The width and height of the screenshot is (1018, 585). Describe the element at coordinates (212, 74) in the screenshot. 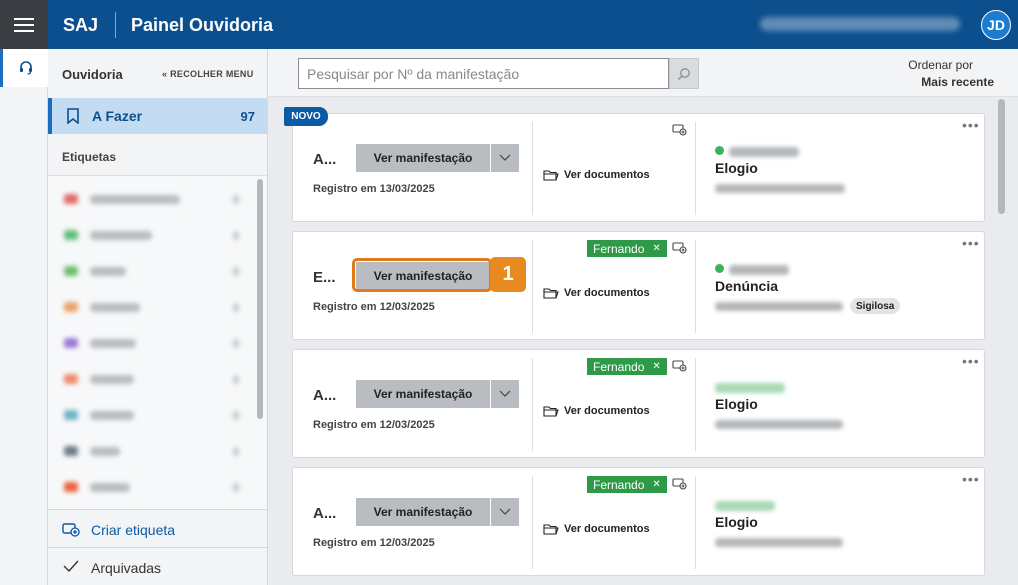

I see `collapse-menu-label: RECOLHER MENU` at that location.